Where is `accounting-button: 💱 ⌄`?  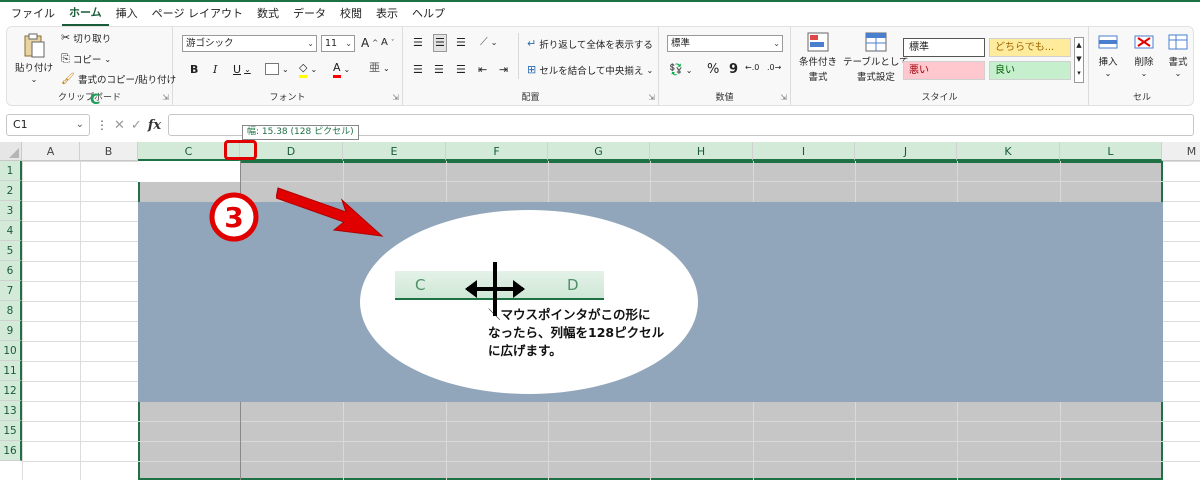
accounting-button: 💱 ⌄ is located at coordinates (680, 70).